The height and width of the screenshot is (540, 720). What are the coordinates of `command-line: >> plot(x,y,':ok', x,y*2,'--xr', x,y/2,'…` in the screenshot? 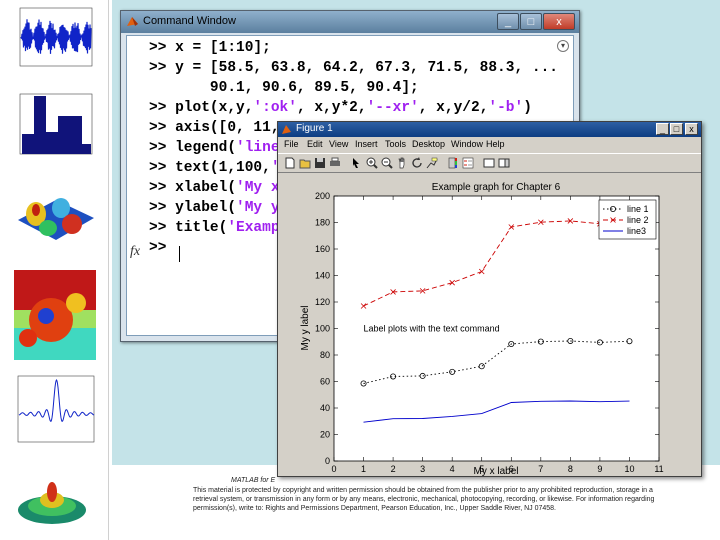 It's located at (340, 108).